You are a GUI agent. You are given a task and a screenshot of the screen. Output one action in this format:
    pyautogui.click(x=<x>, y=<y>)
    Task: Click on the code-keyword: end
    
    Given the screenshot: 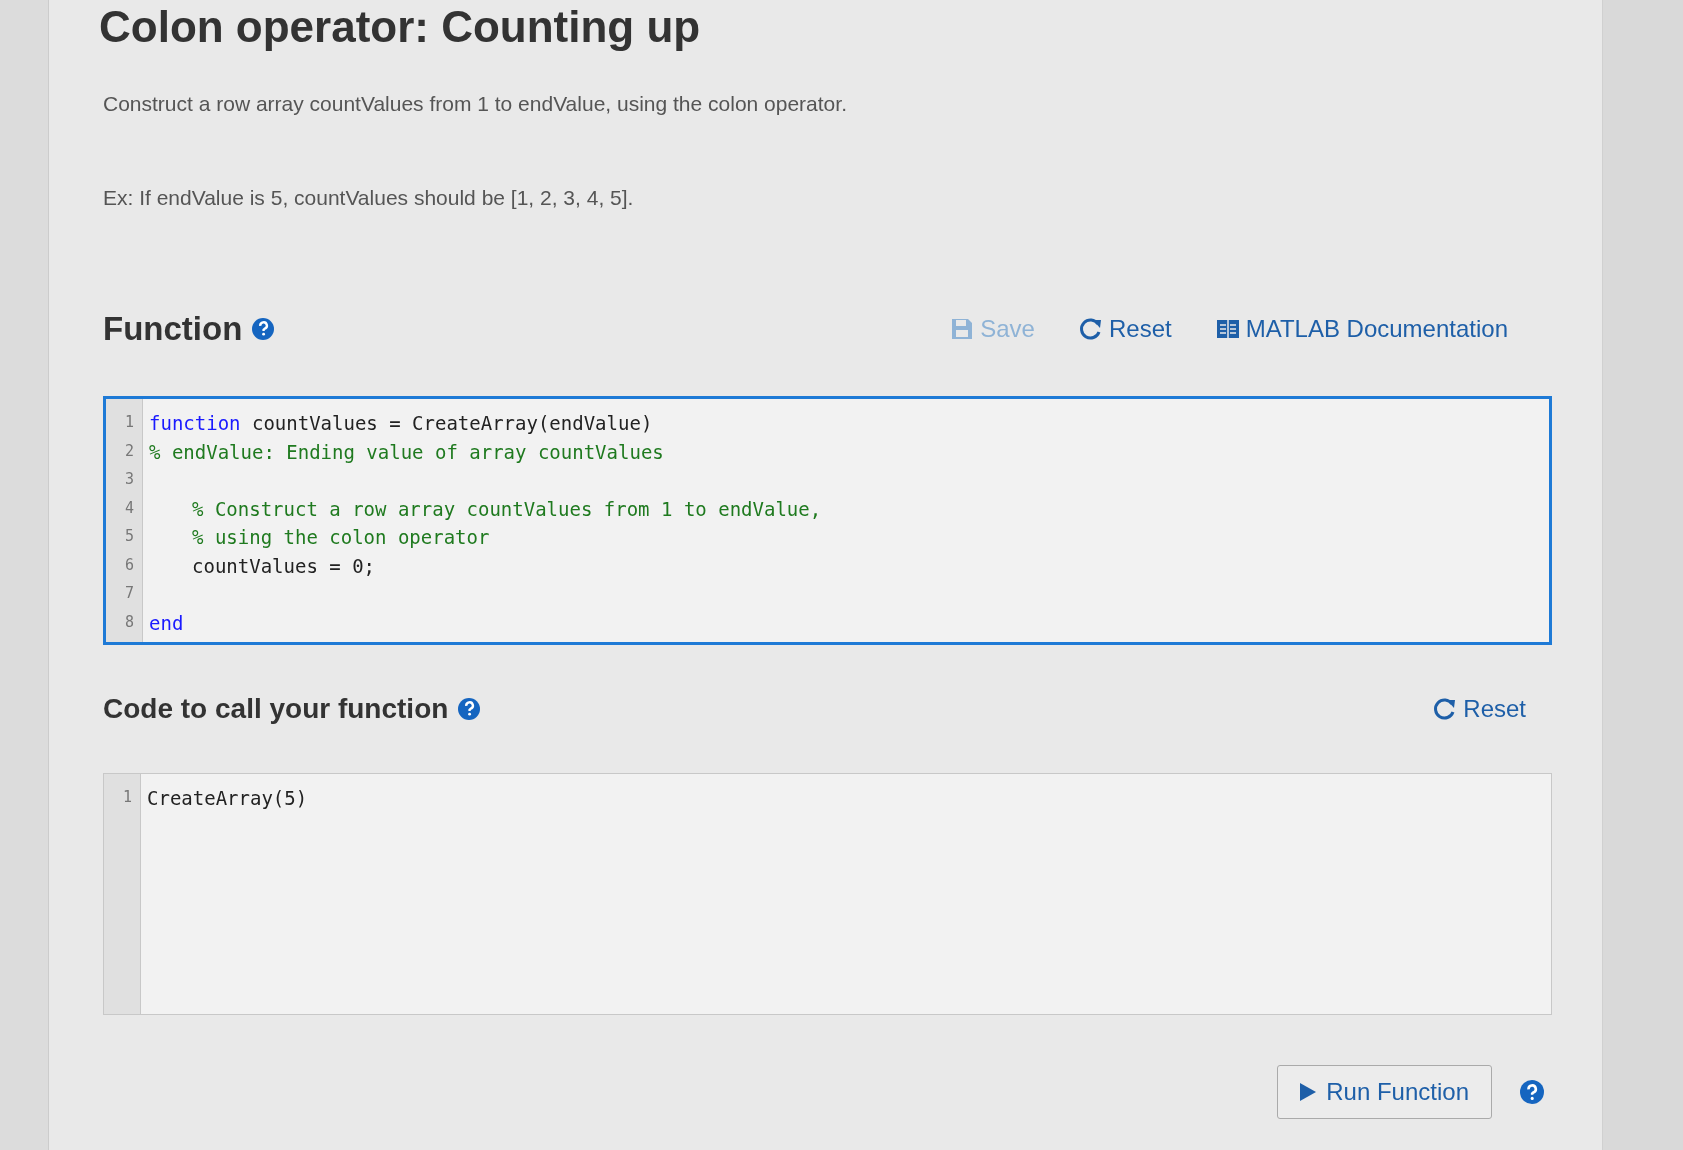 What is the action you would take?
    pyautogui.click(x=166, y=622)
    